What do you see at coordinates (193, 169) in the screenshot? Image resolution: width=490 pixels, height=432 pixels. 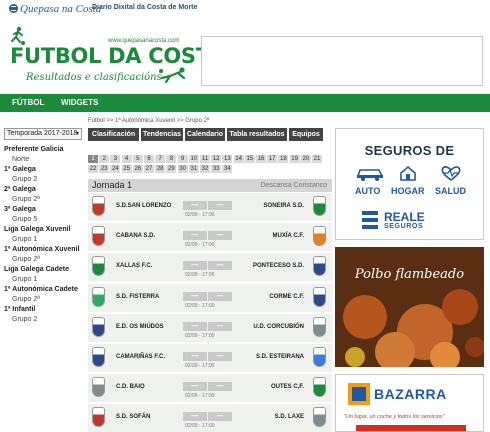 I see `jornada-page-button: 31` at bounding box center [193, 169].